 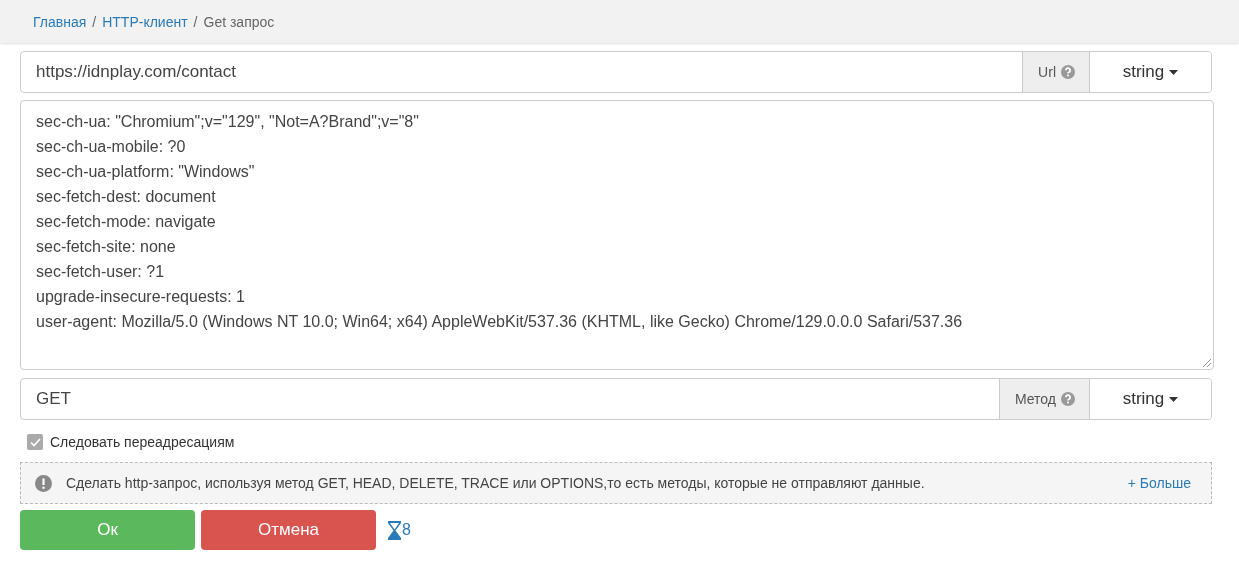 What do you see at coordinates (142, 442) in the screenshot?
I see `checkbox-label: Следовать переадресациям` at bounding box center [142, 442].